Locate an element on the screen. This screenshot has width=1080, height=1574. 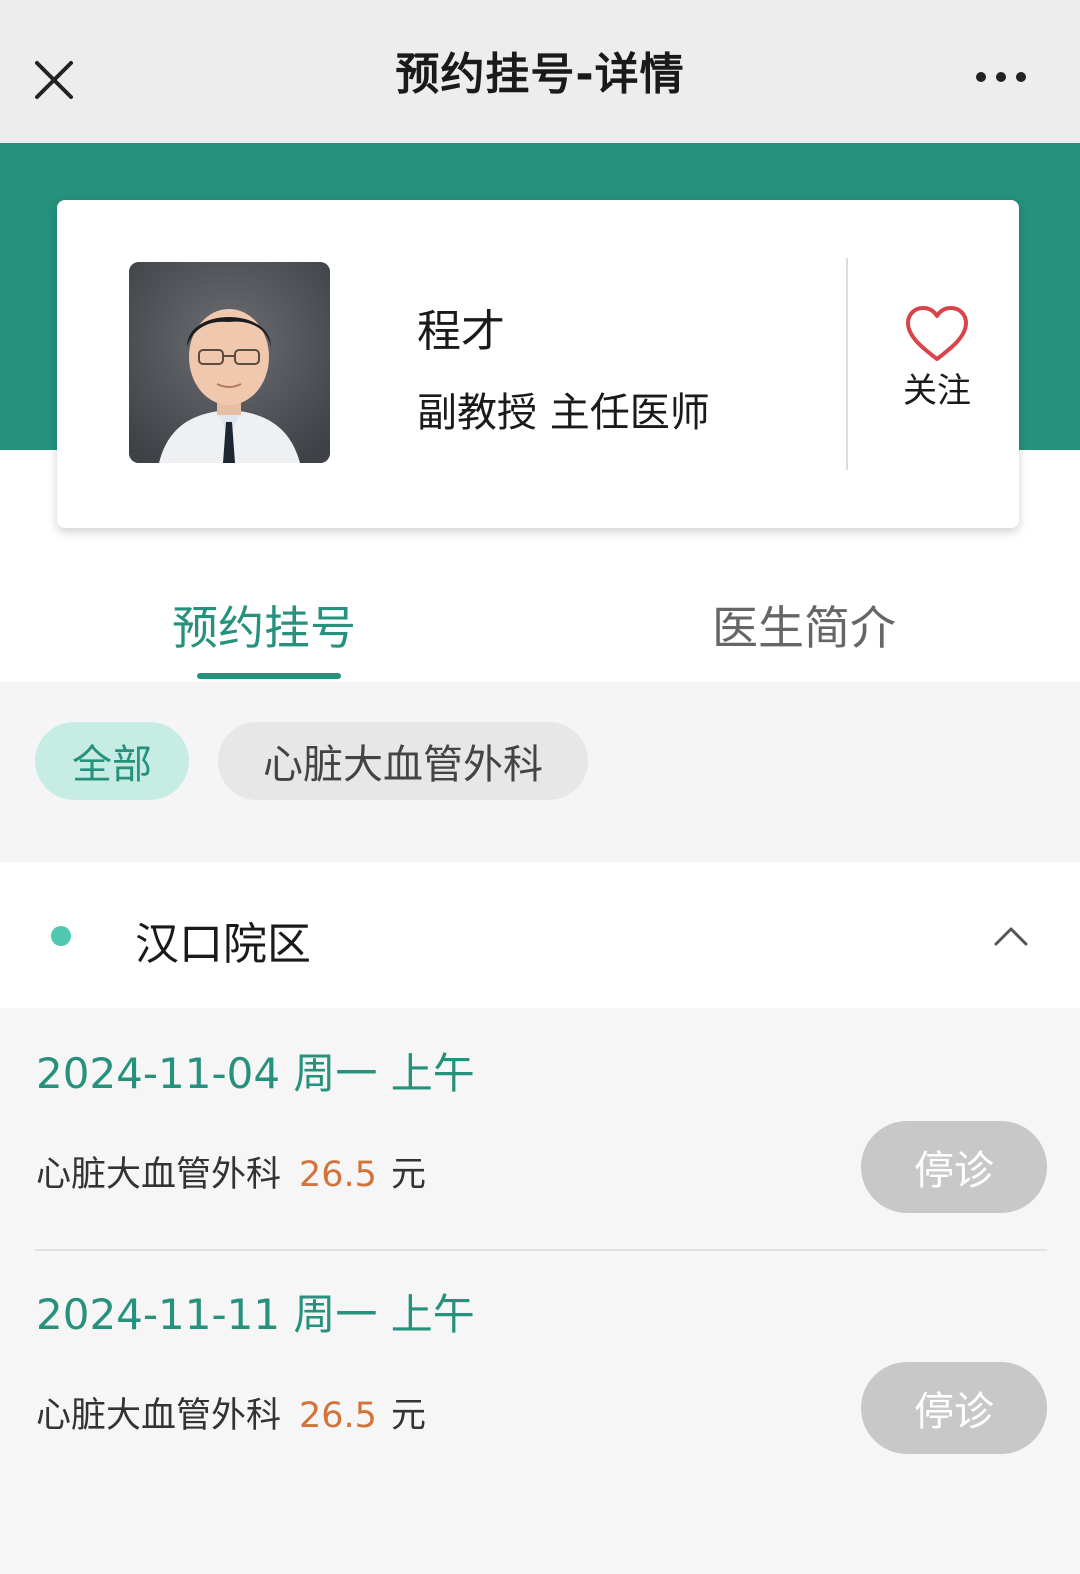
campus-dot-icon is located at coordinates (61, 936).